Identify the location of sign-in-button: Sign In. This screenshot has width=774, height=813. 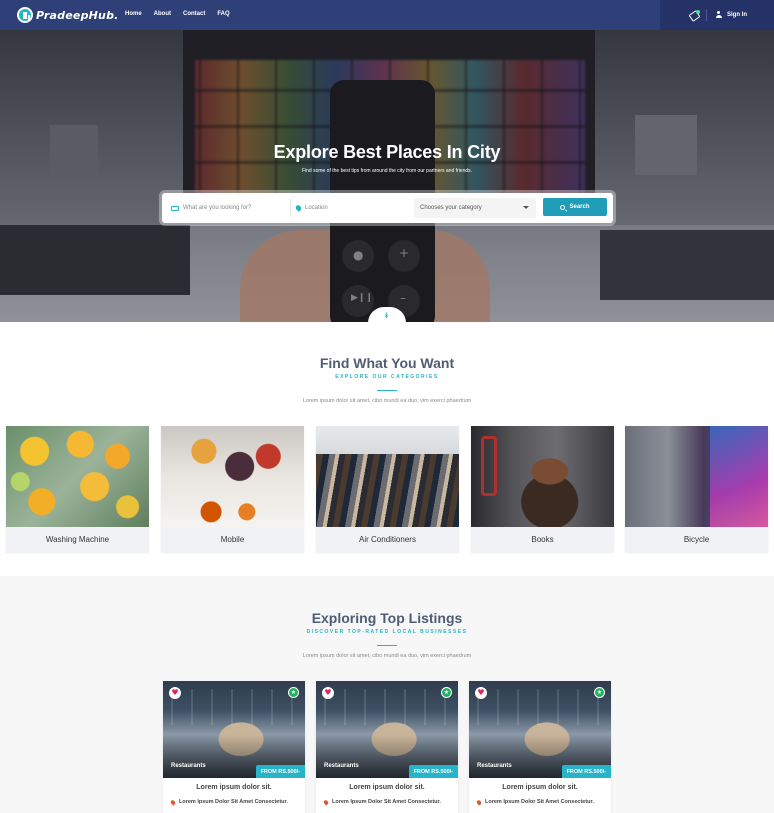
(731, 14).